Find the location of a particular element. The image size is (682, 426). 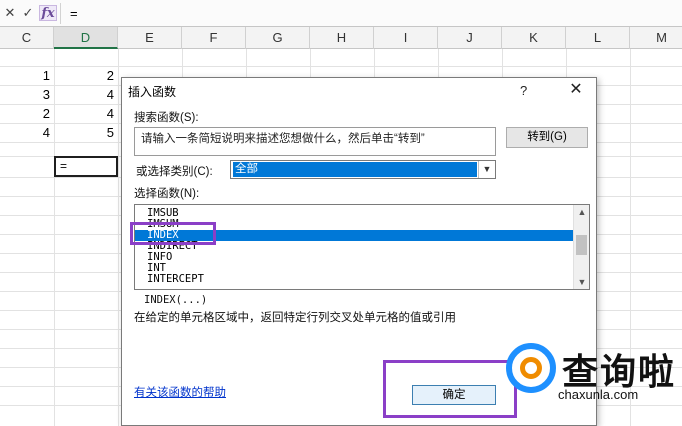

category-selected-value: 全部 is located at coordinates (355, 169).